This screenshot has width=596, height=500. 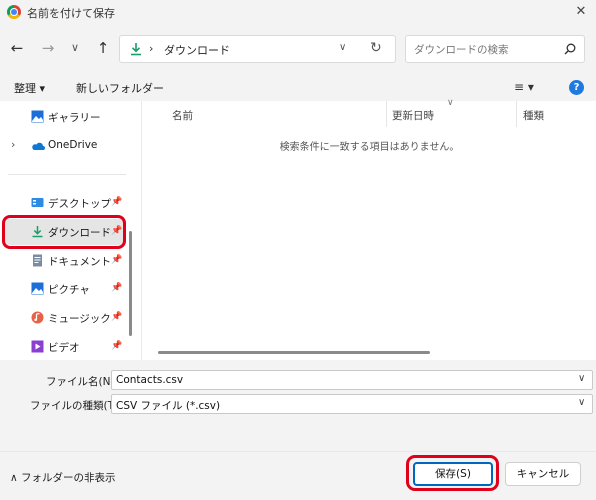 What do you see at coordinates (120, 88) in the screenshot?
I see `new-folder-button: 新しいフォルダー` at bounding box center [120, 88].